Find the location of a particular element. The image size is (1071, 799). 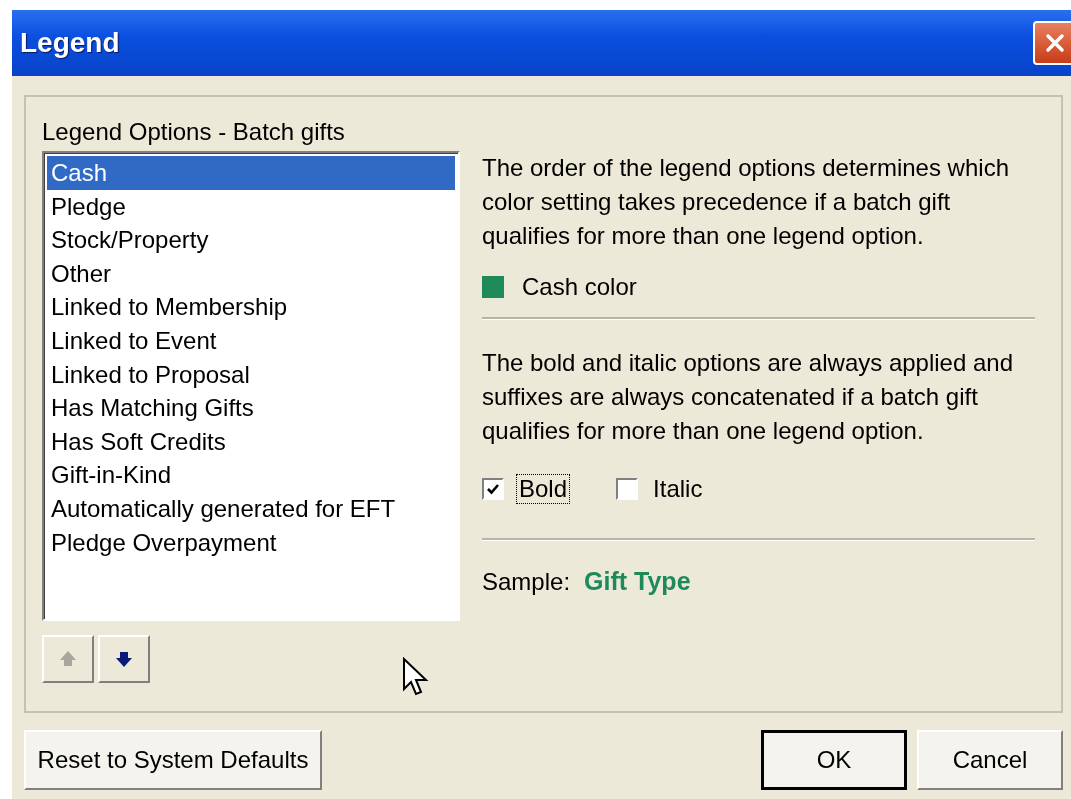

sample-label: Sample: is located at coordinates (526, 582).